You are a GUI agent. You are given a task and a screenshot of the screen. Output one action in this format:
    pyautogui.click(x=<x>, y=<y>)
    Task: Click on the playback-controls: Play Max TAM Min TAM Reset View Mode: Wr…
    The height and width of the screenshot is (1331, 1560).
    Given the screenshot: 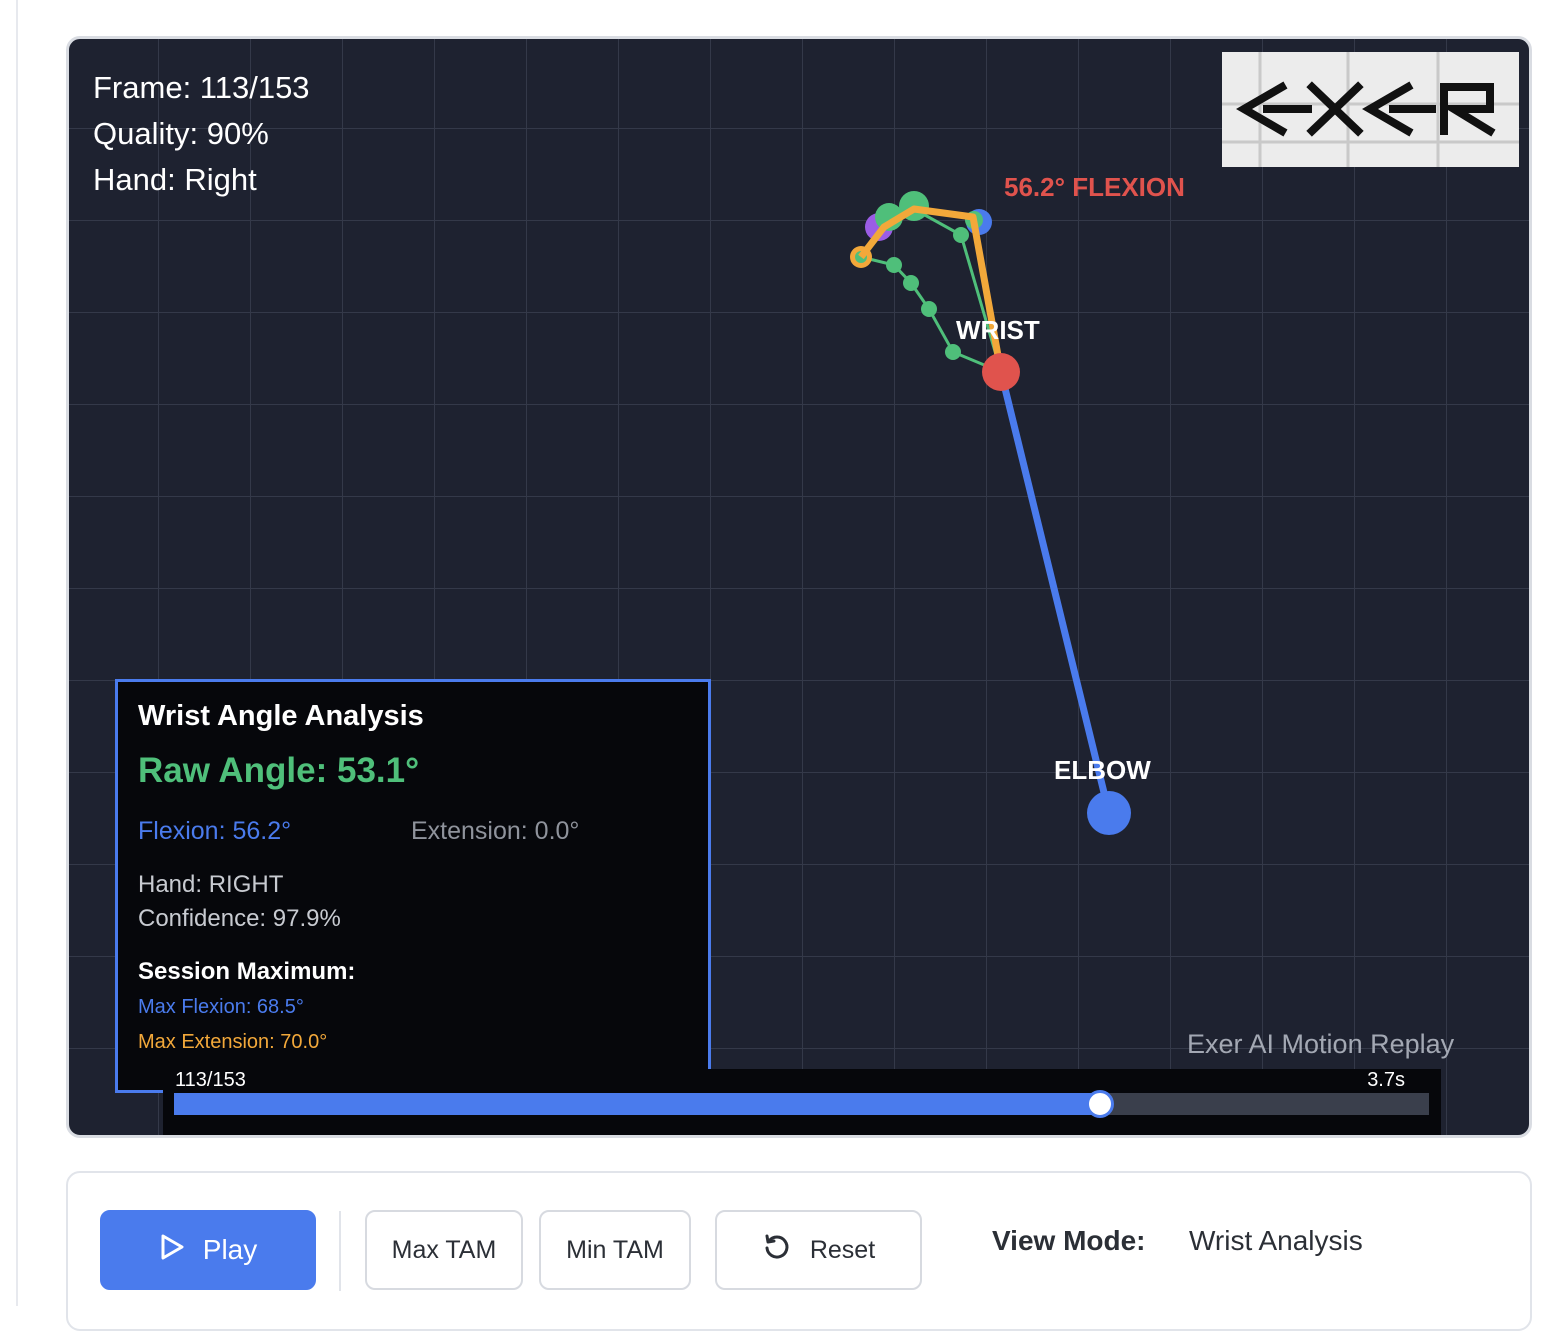 What is the action you would take?
    pyautogui.click(x=799, y=1251)
    